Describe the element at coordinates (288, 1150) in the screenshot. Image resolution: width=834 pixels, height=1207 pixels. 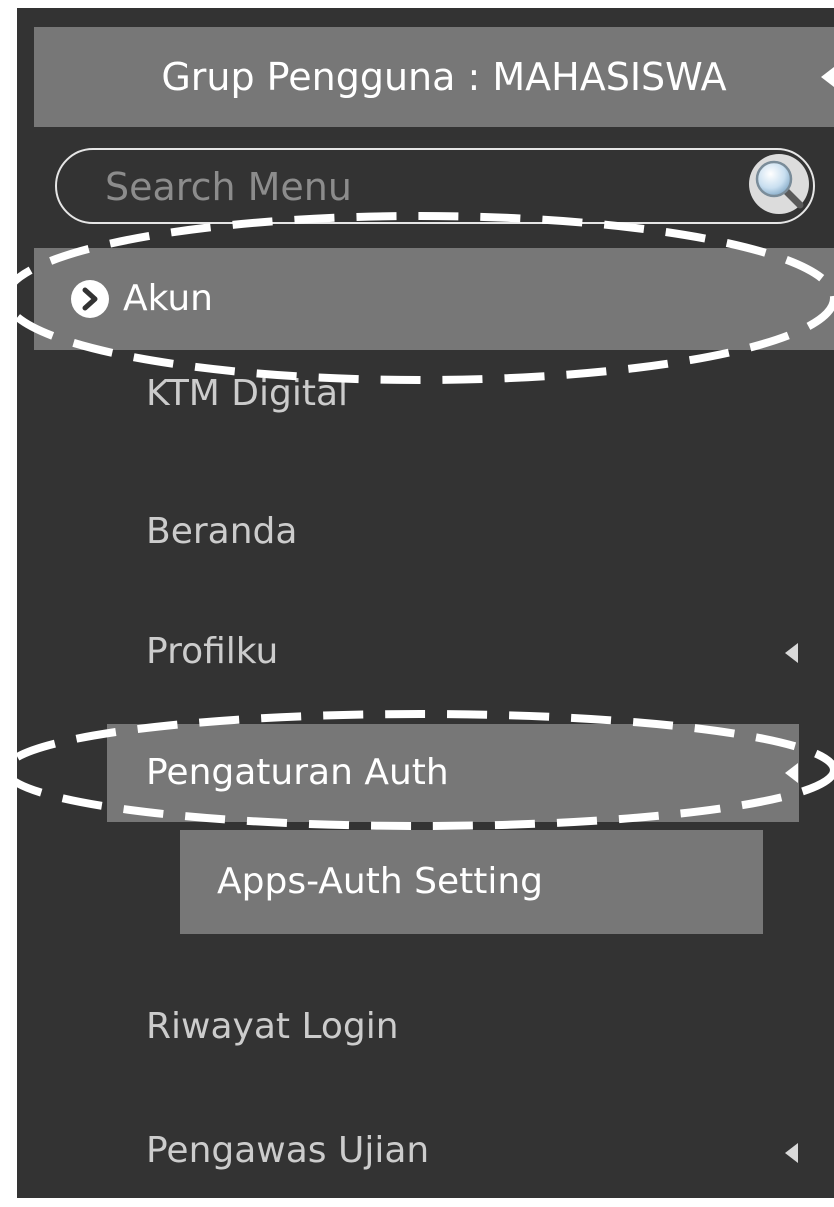
I see `menu-item-label: Pengawas Ujian` at that location.